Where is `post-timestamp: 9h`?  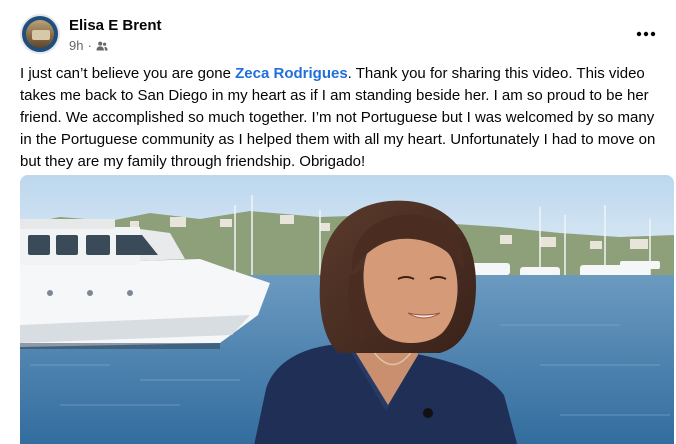
post-timestamp: 9h is located at coordinates (76, 45).